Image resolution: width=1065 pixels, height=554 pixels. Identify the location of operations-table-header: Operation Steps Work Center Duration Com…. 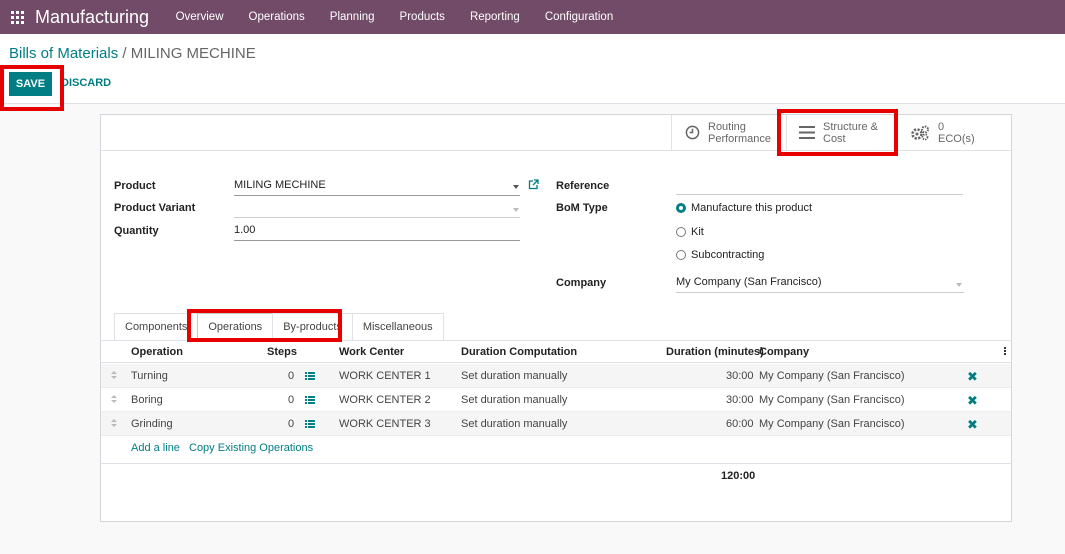
(556, 352).